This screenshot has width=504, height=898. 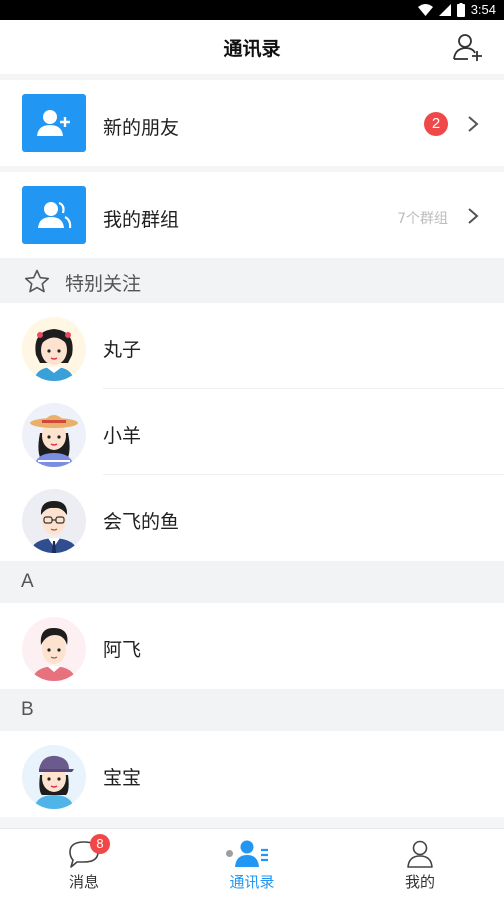 What do you see at coordinates (419, 882) in the screenshot?
I see `tab-label: 我的` at bounding box center [419, 882].